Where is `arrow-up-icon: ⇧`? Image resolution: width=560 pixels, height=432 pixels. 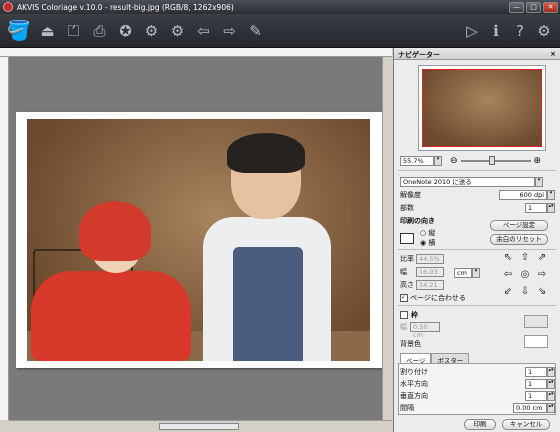 arrow-up-icon: ⇧ is located at coordinates (525, 258).